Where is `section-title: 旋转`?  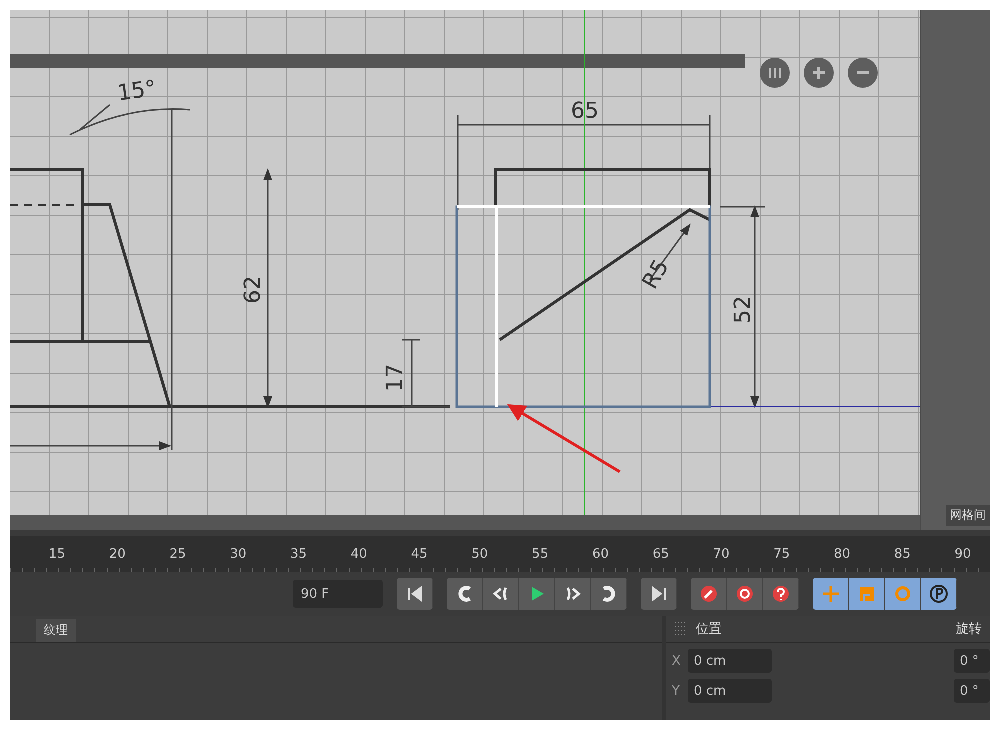 section-title: 旋转 is located at coordinates (969, 629).